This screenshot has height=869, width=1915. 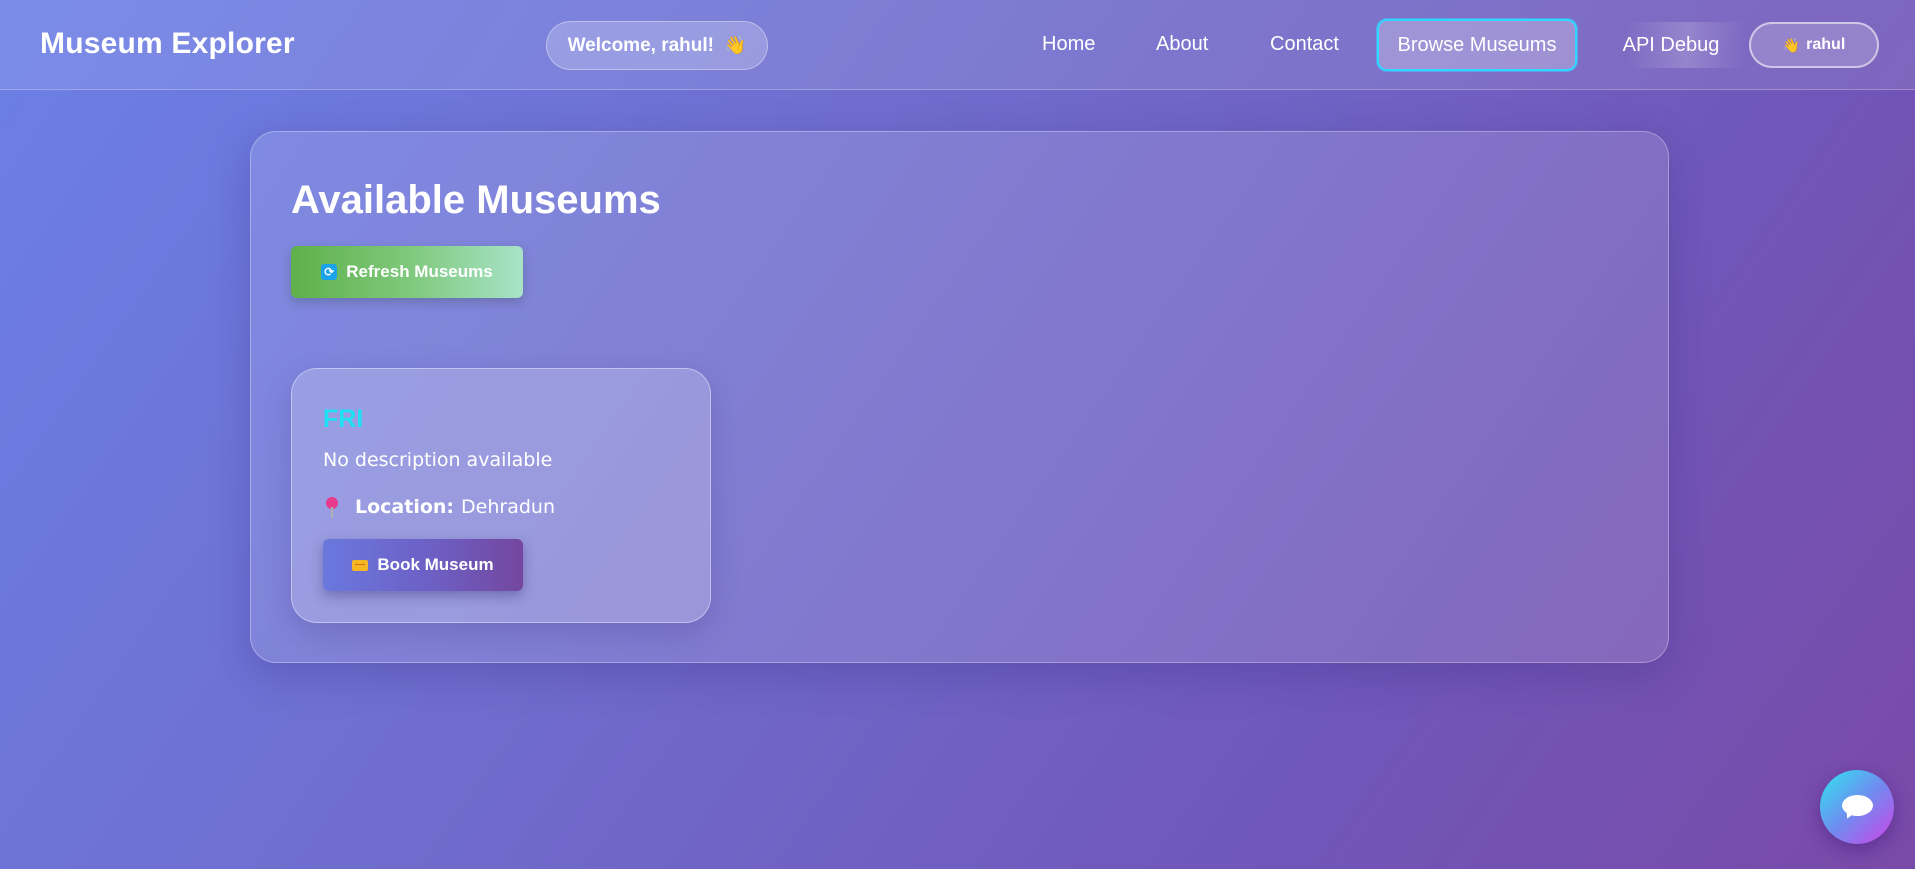 I want to click on museum-name: FRI, so click(x=343, y=419).